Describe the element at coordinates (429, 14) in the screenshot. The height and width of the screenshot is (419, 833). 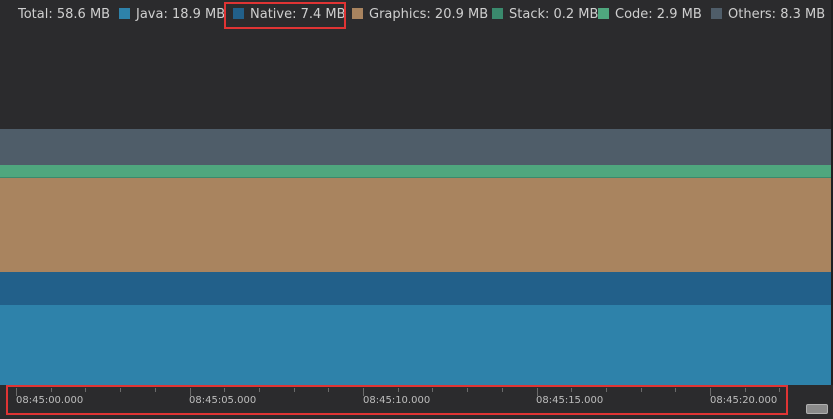
I see `legend-label-graphics: Graphics: 20.9 MB` at that location.